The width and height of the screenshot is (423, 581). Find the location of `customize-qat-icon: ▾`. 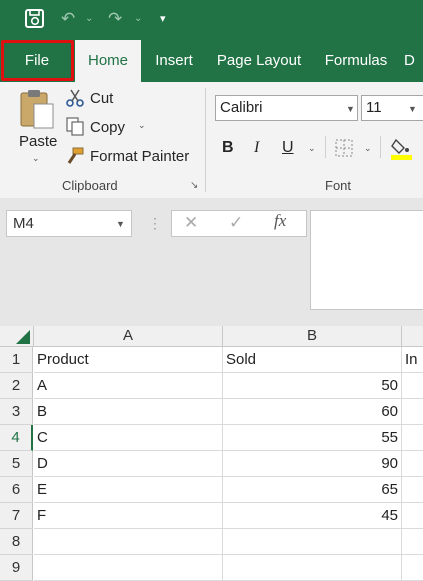

customize-qat-icon: ▾ is located at coordinates (163, 19).